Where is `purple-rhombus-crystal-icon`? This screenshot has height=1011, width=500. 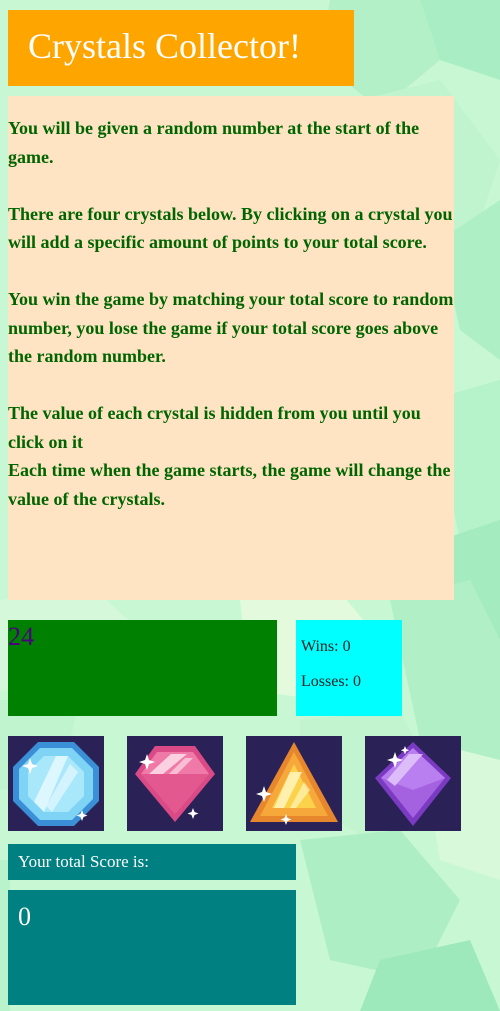 purple-rhombus-crystal-icon is located at coordinates (413, 784).